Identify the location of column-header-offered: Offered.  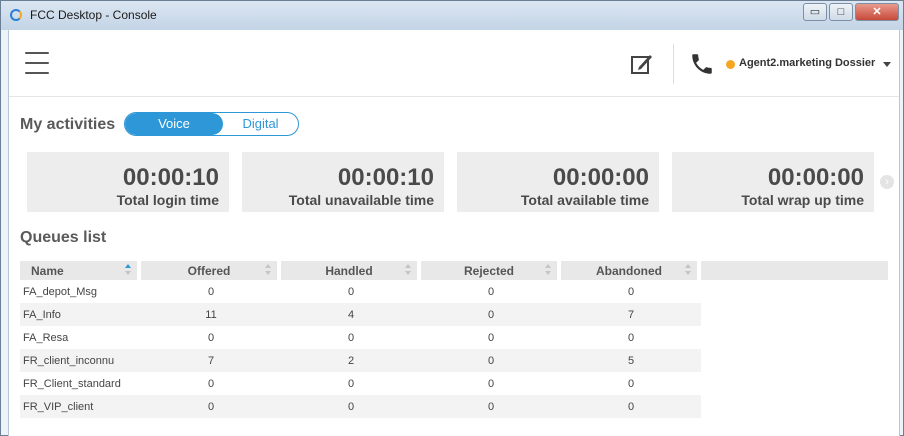
(211, 270).